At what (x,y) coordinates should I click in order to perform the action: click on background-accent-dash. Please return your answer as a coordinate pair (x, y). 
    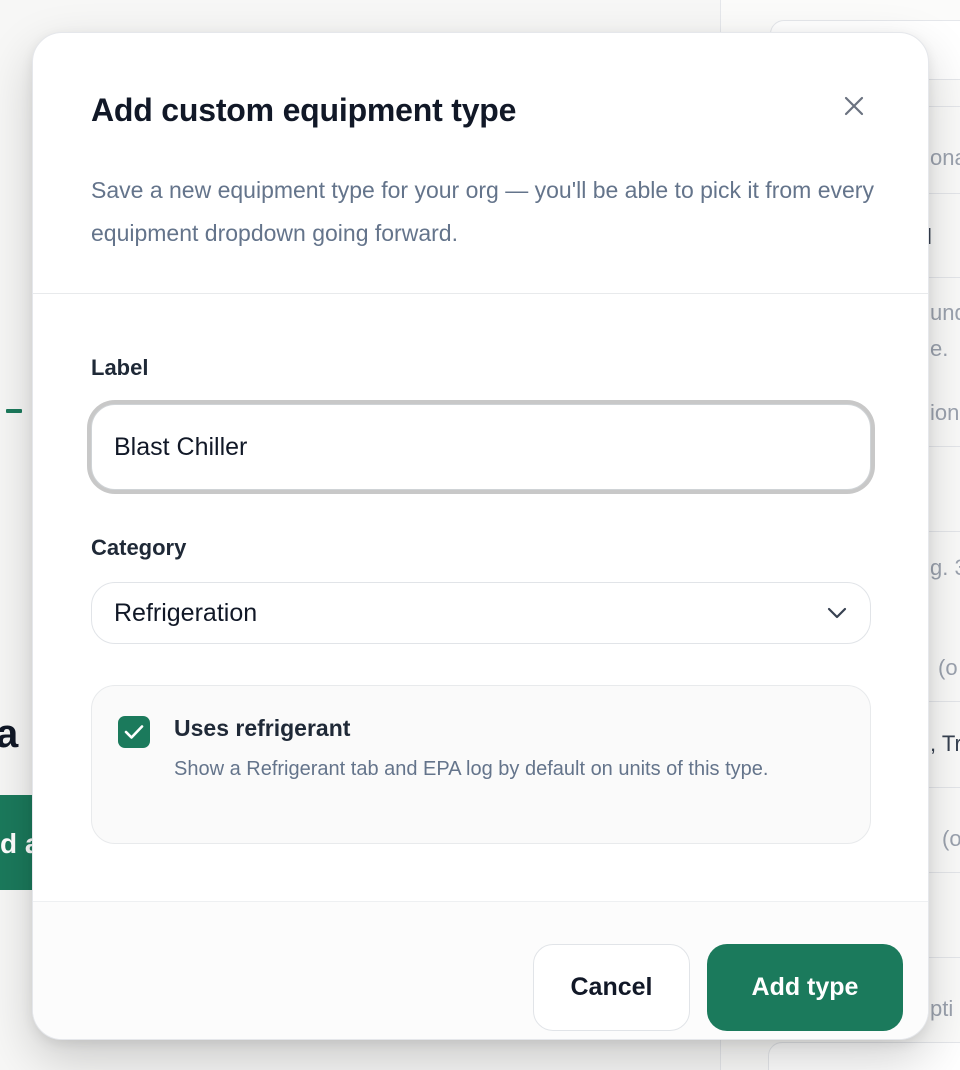
    Looking at the image, I should click on (14, 411).